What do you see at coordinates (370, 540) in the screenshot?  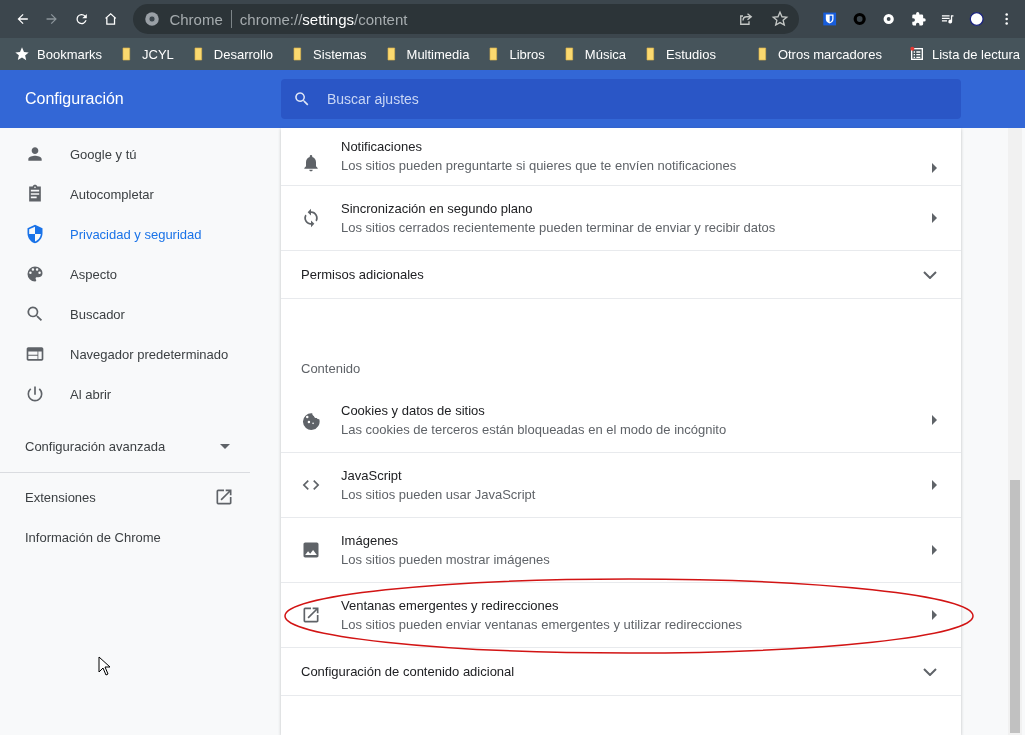 I see `row-title: Imágenes` at bounding box center [370, 540].